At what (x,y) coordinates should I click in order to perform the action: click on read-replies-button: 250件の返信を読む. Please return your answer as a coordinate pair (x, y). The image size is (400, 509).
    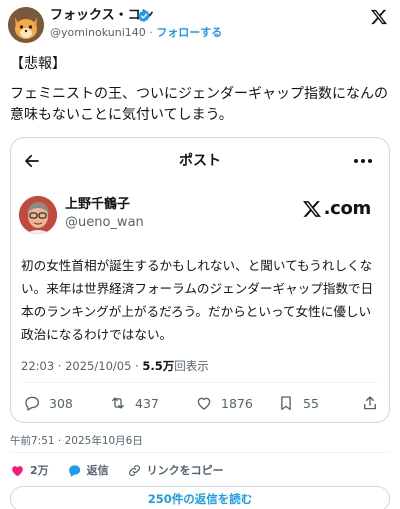
    Looking at the image, I should click on (200, 497).